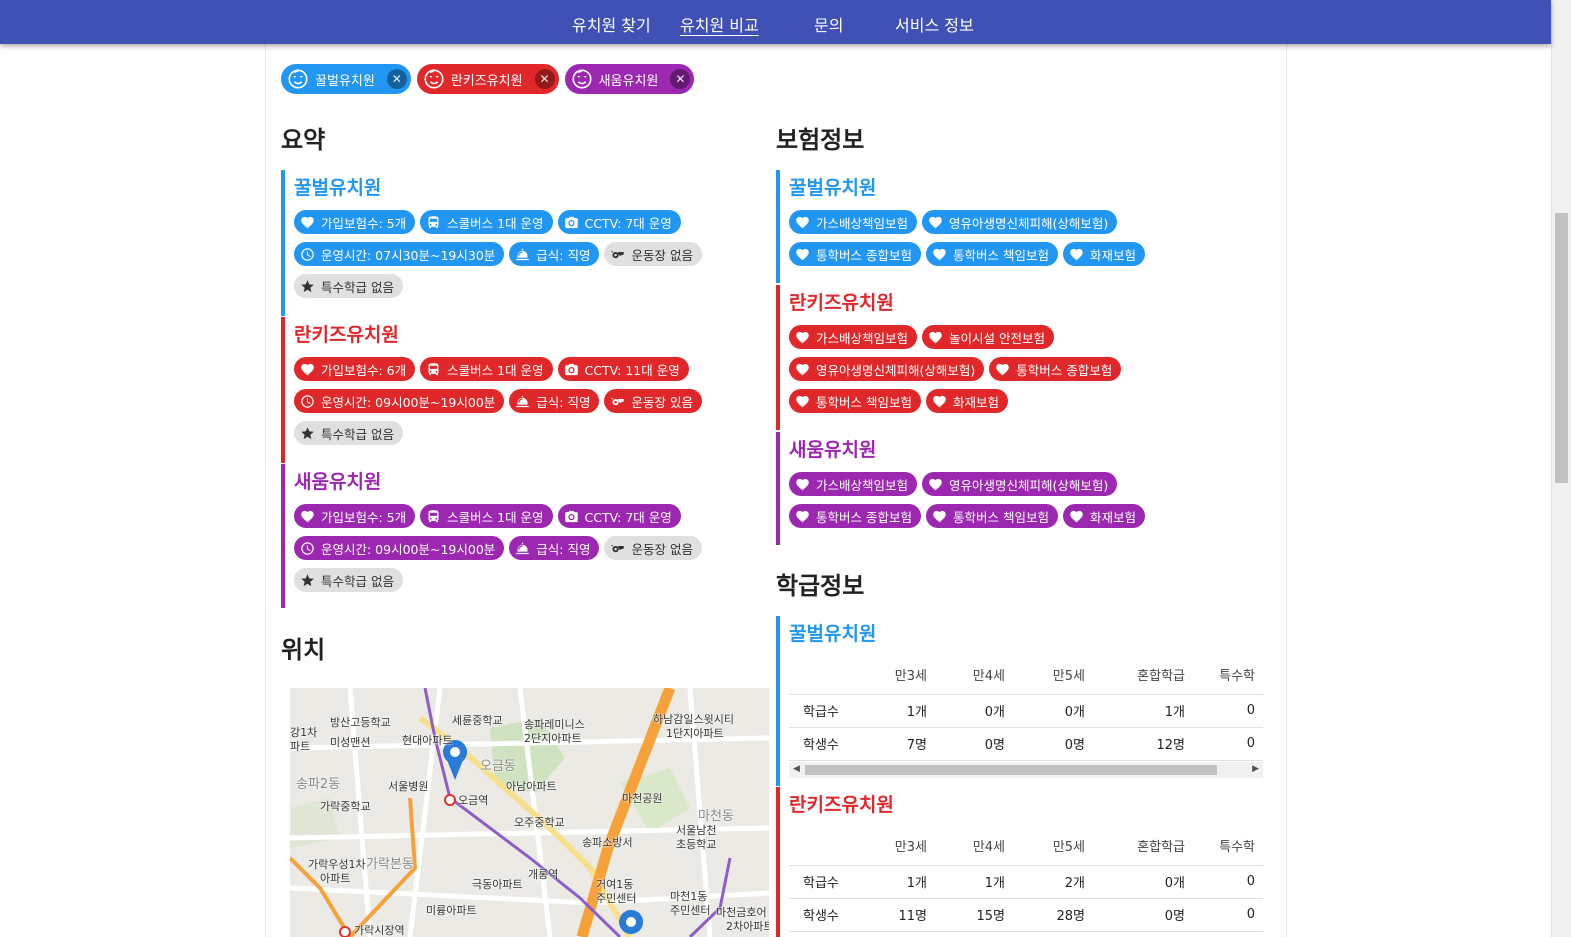 Image resolution: width=1571 pixels, height=937 pixels. I want to click on tag-hours: 운영시간: 09시00분~19시00분, so click(399, 401).